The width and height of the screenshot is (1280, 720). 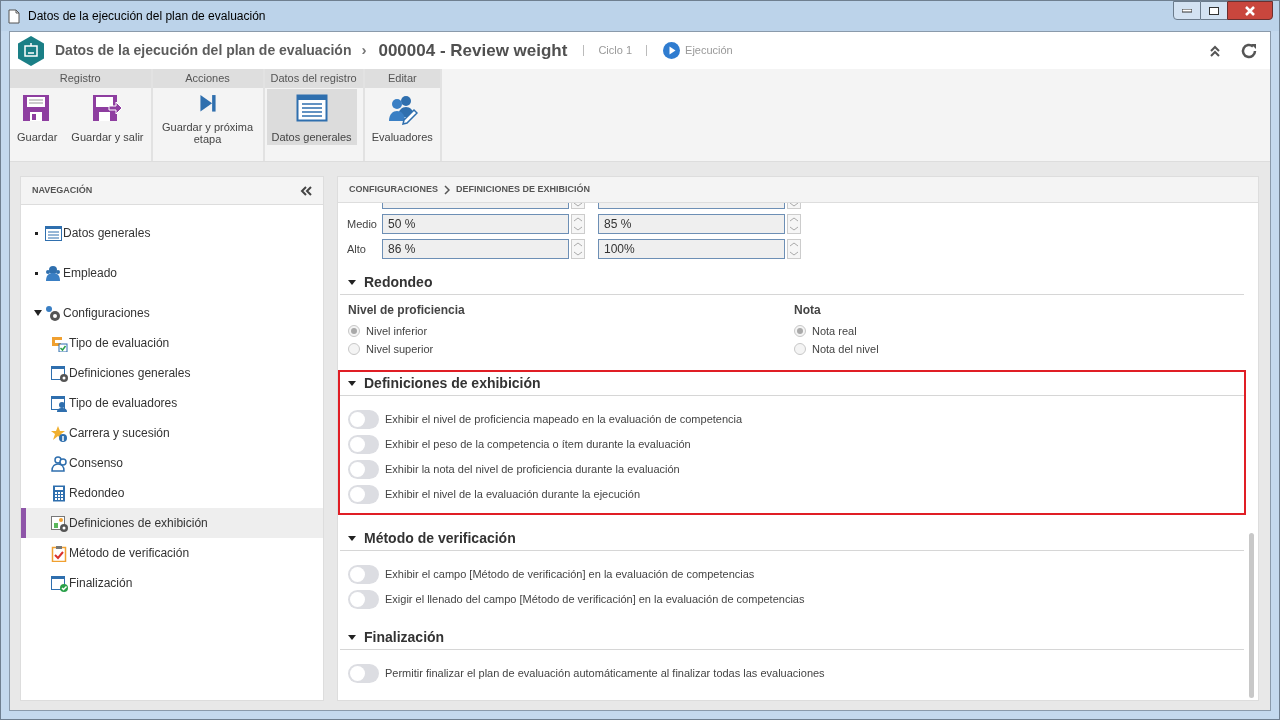 I want to click on nav-item: Empleado, so click(x=172, y=273).